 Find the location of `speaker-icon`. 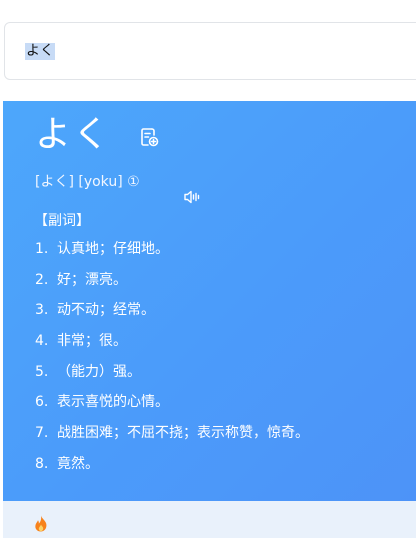

speaker-icon is located at coordinates (192, 197).